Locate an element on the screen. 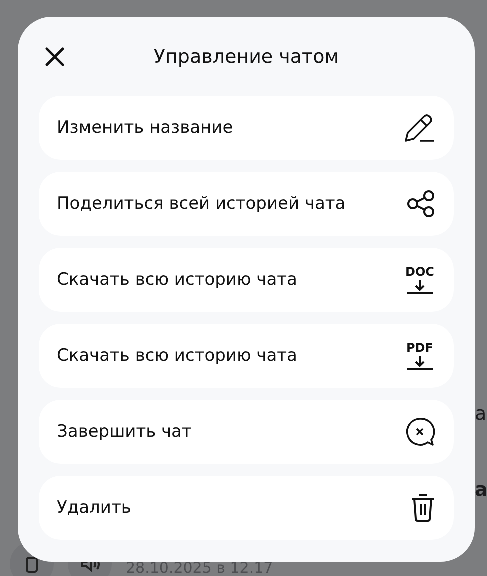 The height and width of the screenshot is (576, 487). menu-item: Изменить название is located at coordinates (246, 128).